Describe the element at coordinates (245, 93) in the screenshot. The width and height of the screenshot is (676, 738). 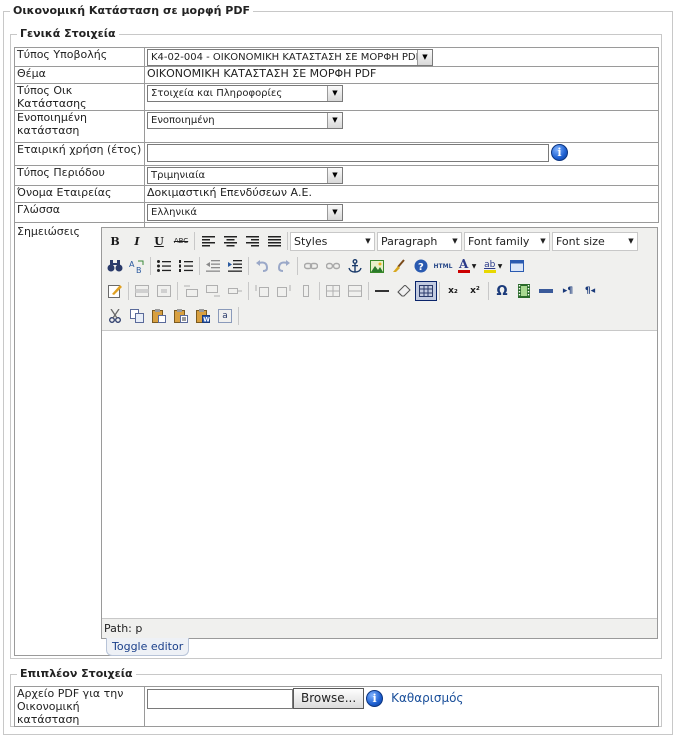
I see `statement-type-select: Στοιχεία και Πληροφορίες ▼` at that location.